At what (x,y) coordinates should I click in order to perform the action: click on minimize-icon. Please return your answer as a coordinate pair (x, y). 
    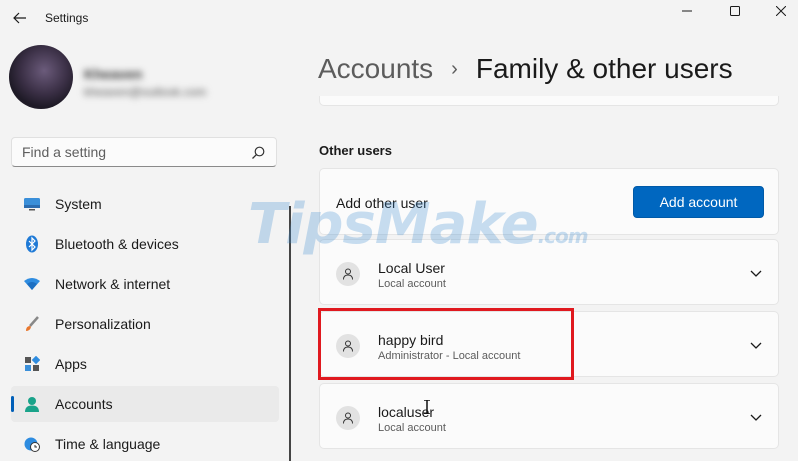
    Looking at the image, I should click on (687, 11).